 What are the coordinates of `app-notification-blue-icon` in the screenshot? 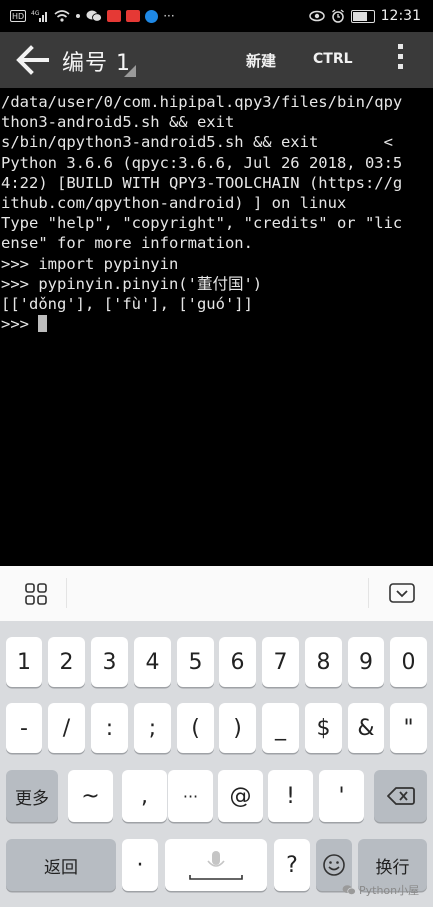 It's located at (152, 16).